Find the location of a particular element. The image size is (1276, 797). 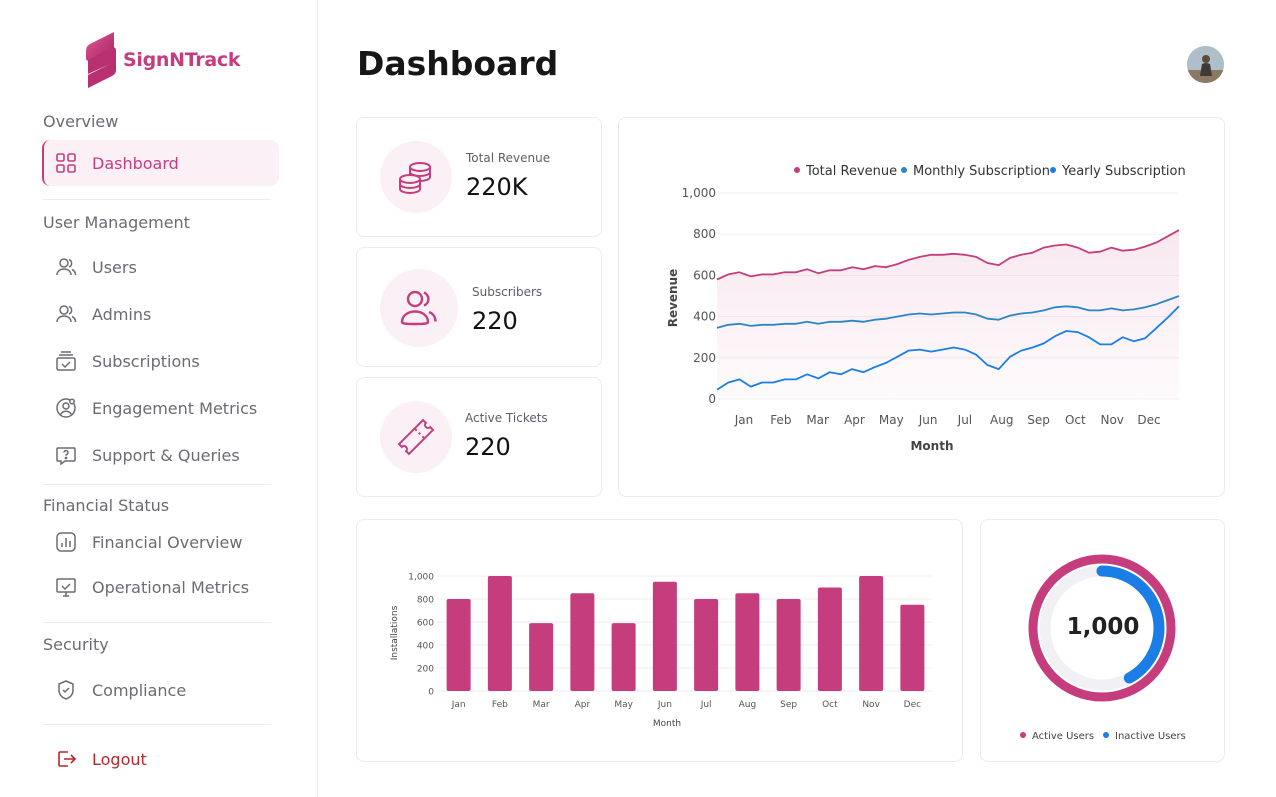

grid-icon is located at coordinates (66, 163).